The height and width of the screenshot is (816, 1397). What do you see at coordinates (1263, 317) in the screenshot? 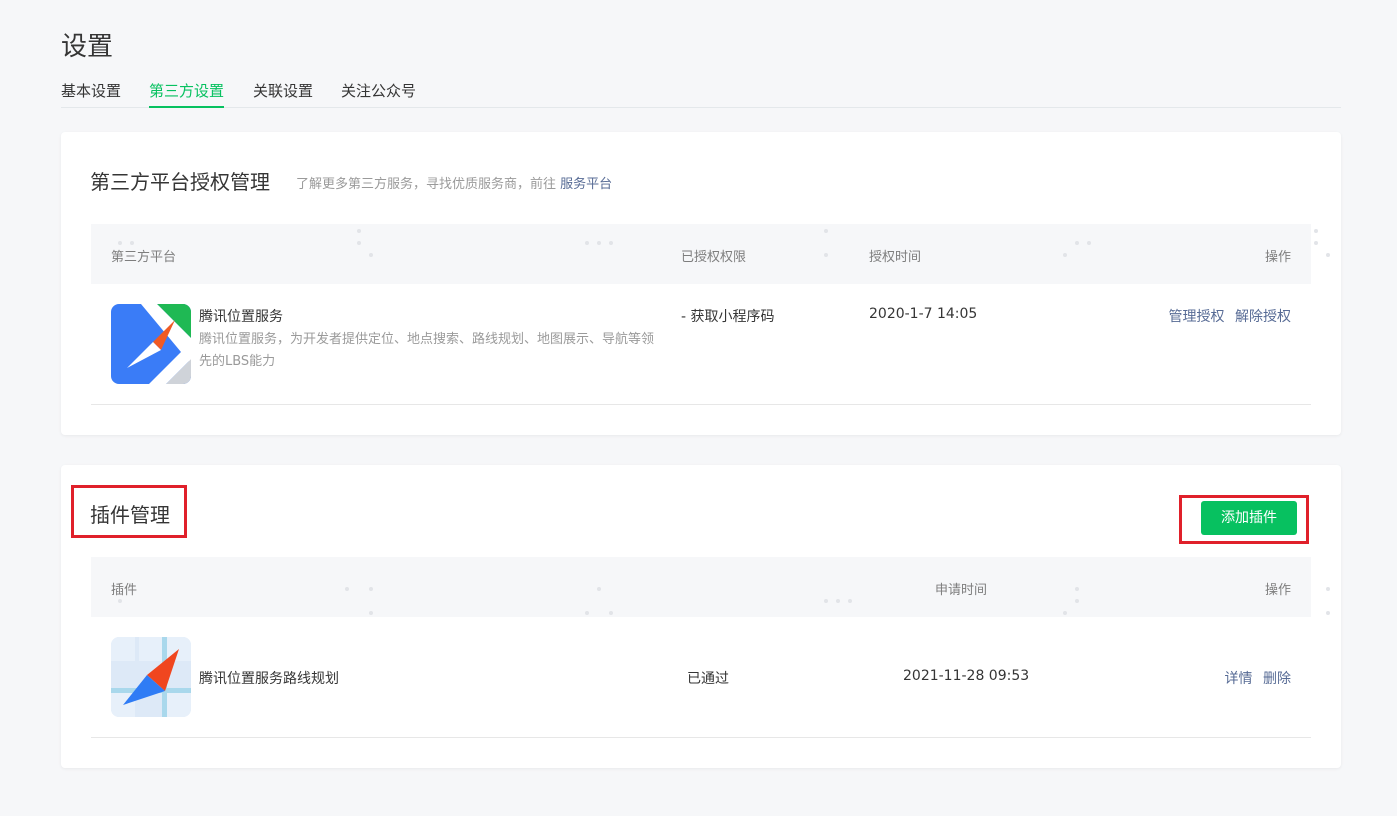
I see `revoke-authorization-link: 解除授权` at bounding box center [1263, 317].